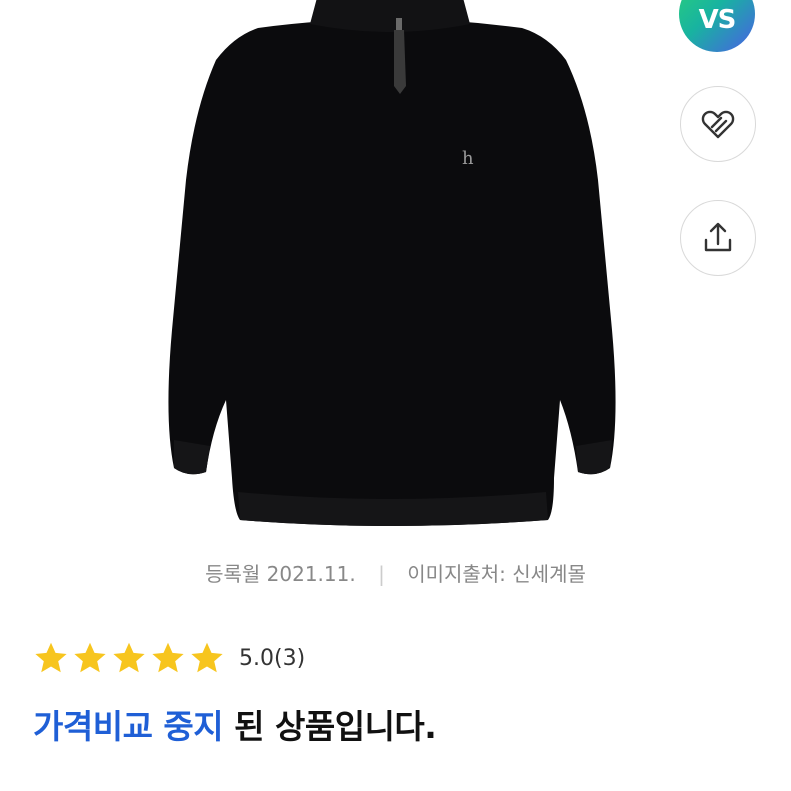 This screenshot has width=791, height=791. I want to click on rating: 5.0 (3), so click(169, 658).